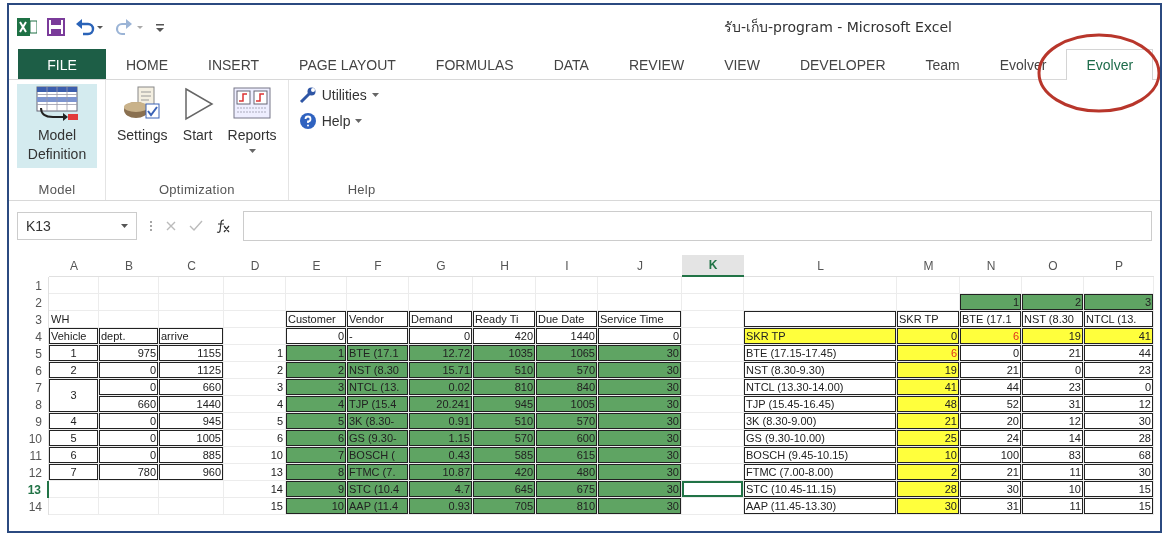 The image size is (1166, 539). Describe the element at coordinates (29, 336) in the screenshot. I see `row-header: 4` at that location.